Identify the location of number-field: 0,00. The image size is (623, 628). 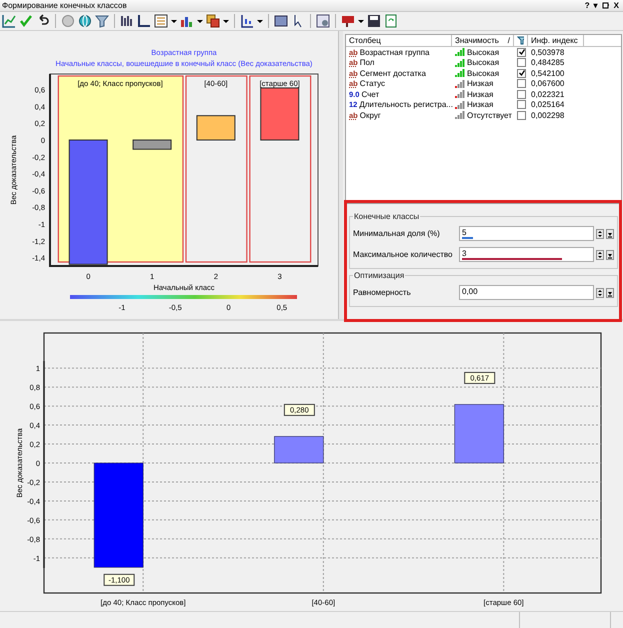
(526, 292).